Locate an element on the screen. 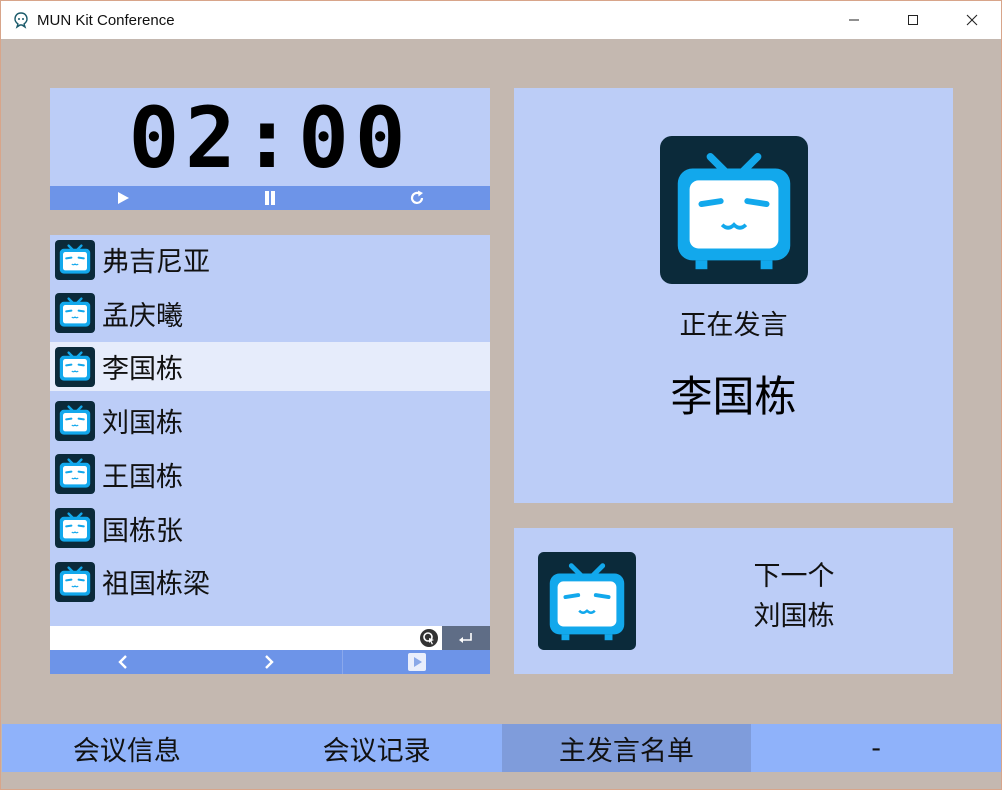 Image resolution: width=1002 pixels, height=790 pixels. speaker-input-row is located at coordinates (270, 638).